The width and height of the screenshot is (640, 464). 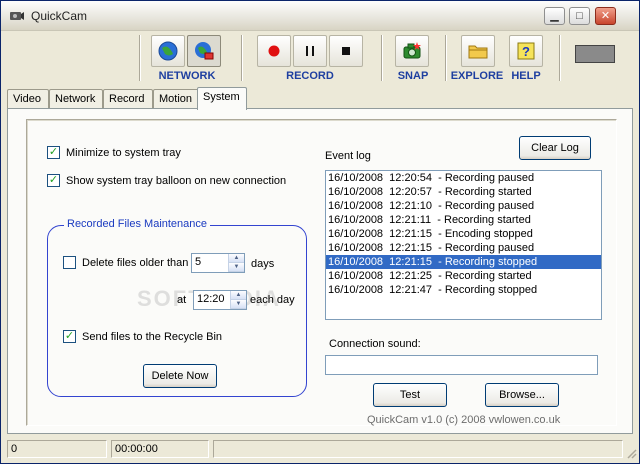 I want to click on help-icon: ?, so click(x=526, y=51).